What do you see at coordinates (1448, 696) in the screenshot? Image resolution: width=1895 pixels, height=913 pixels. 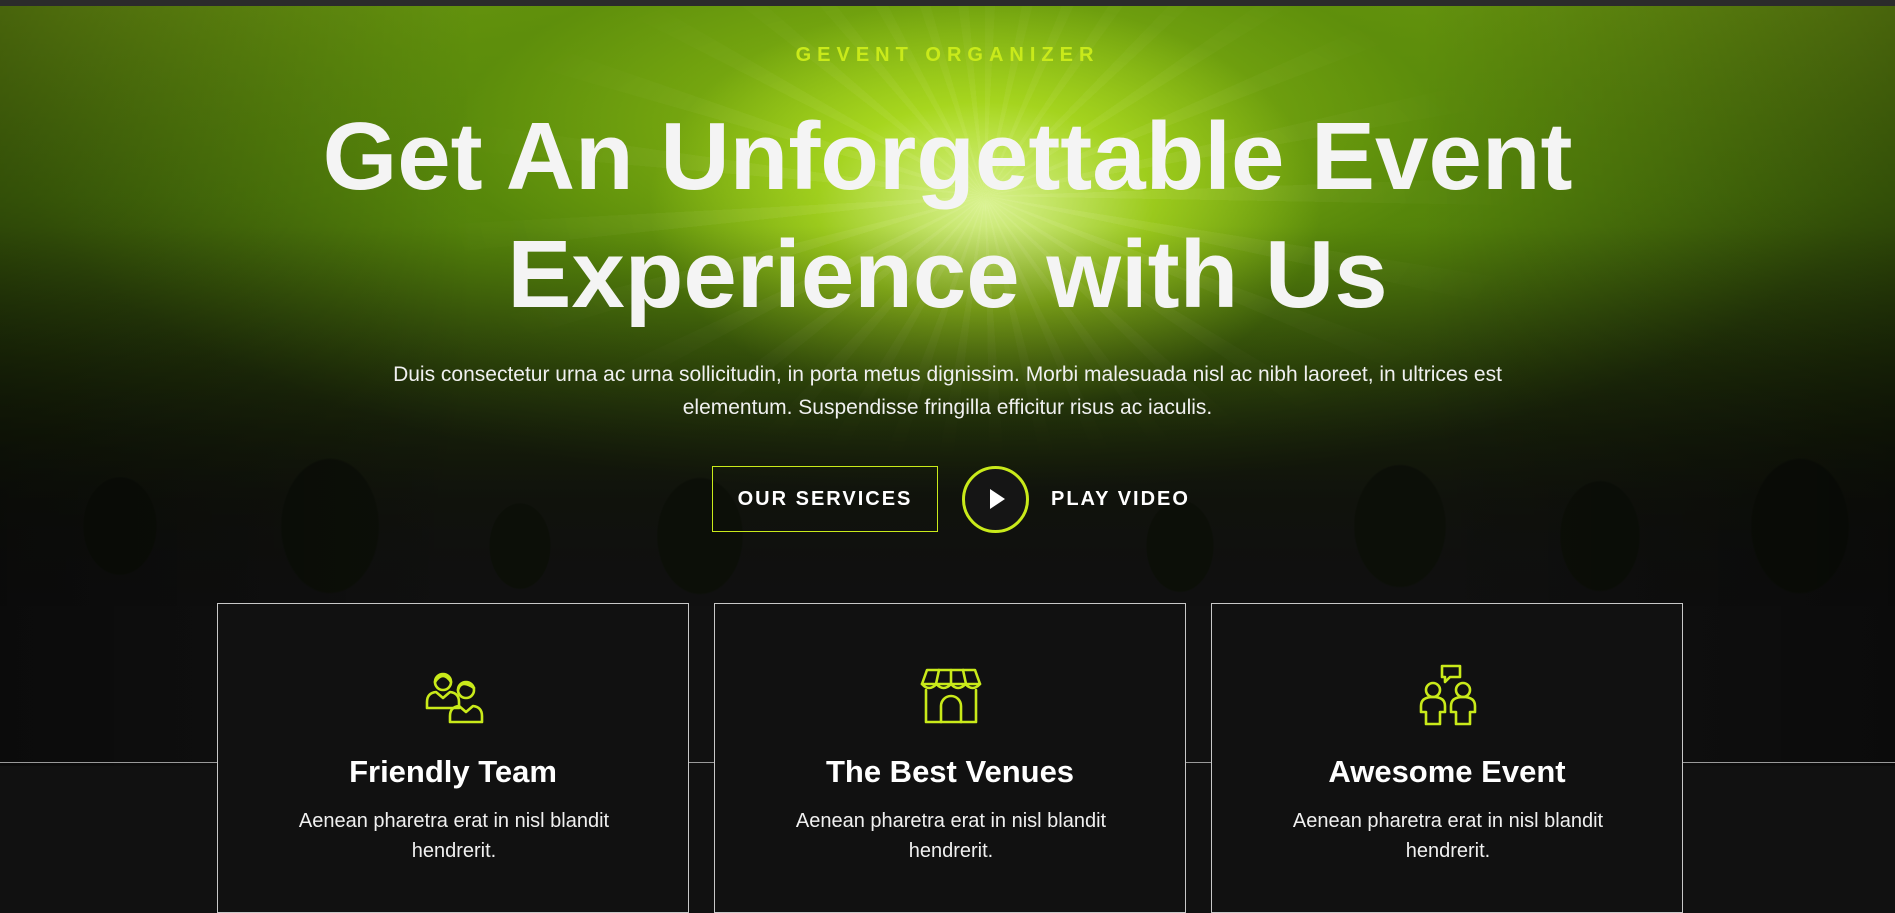 I see `event-icon` at bounding box center [1448, 696].